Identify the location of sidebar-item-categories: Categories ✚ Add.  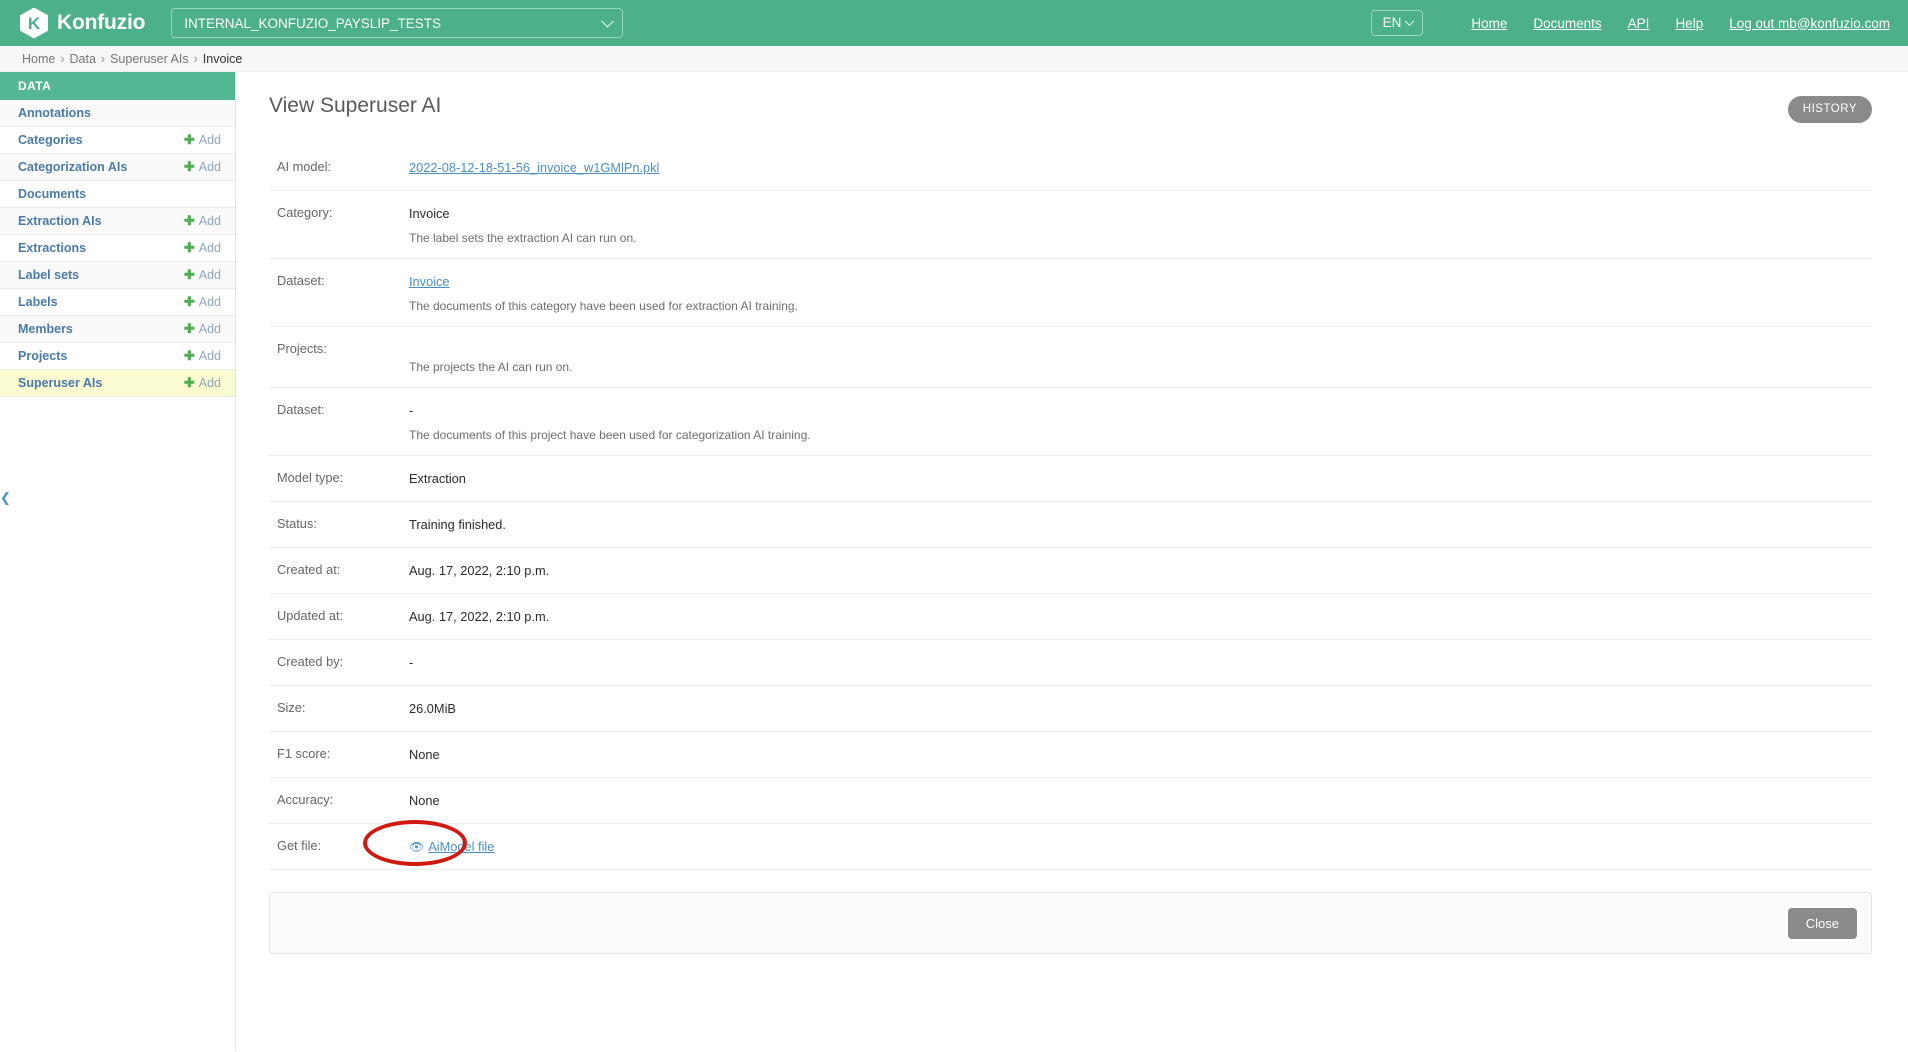
(117, 140).